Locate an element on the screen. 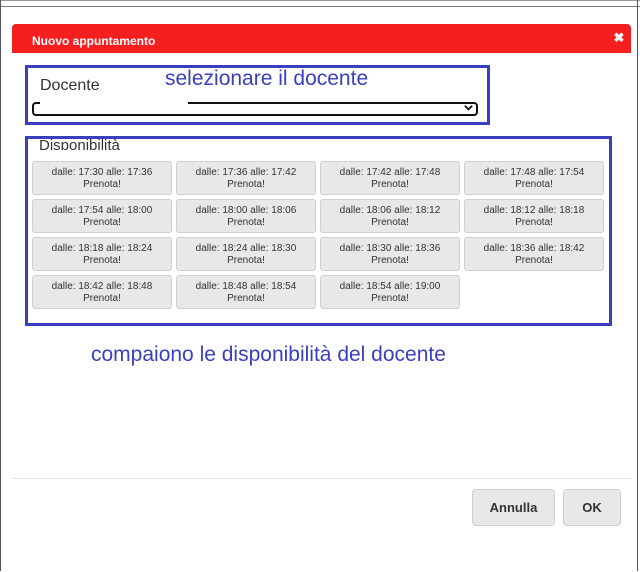  slot-time: dalle: 18:18 alle: 18:24 is located at coordinates (102, 248).